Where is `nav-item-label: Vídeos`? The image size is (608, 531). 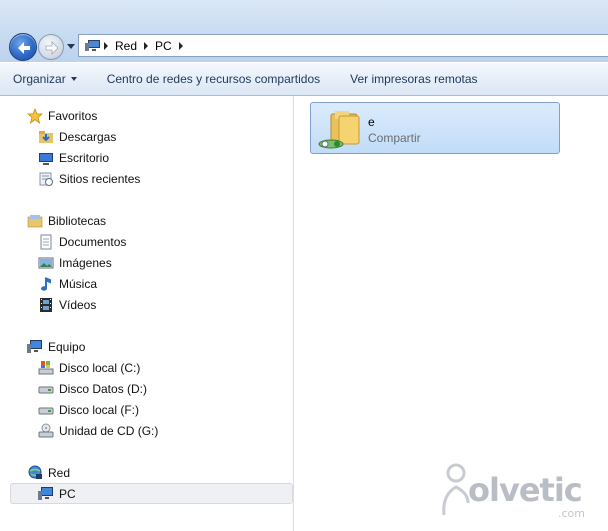 nav-item-label: Vídeos is located at coordinates (78, 305).